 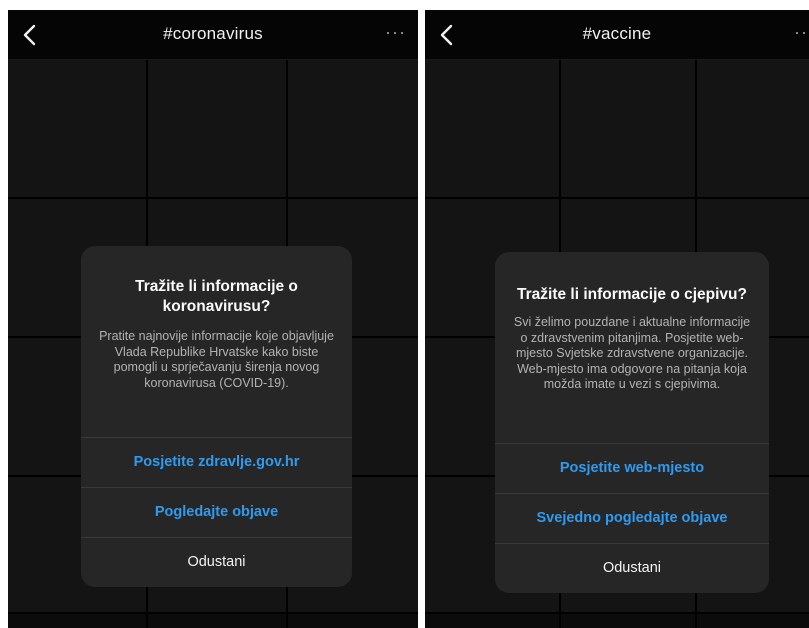 I want to click on view-posts-button: Pogledajte objave, so click(x=216, y=512).